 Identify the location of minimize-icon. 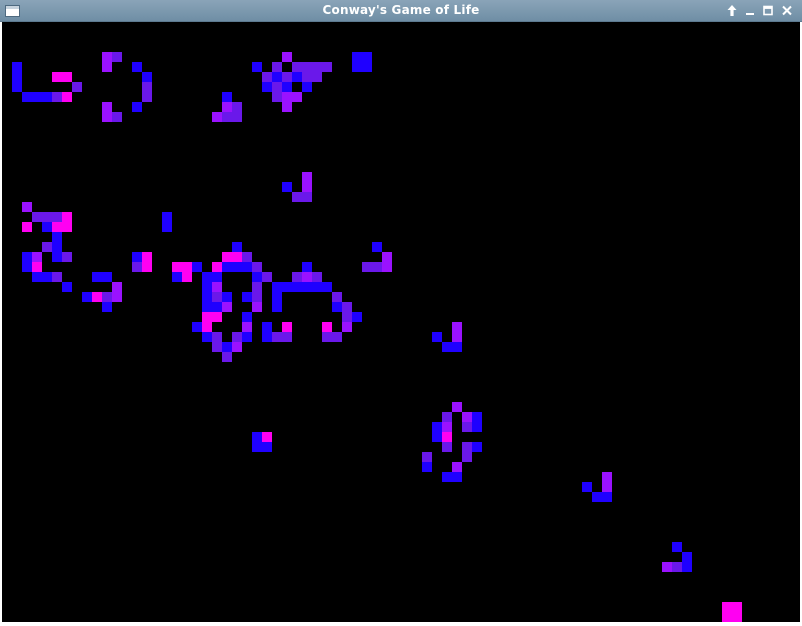
(750, 11).